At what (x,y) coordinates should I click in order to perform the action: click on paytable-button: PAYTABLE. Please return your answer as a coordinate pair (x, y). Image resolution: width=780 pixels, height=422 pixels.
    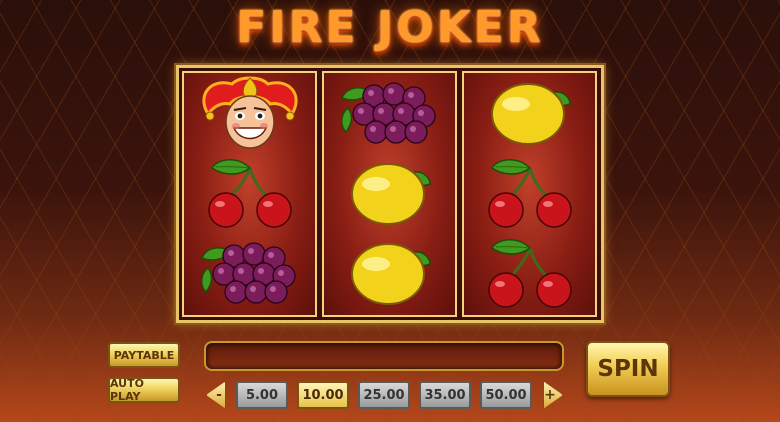
    Looking at the image, I should click on (144, 355).